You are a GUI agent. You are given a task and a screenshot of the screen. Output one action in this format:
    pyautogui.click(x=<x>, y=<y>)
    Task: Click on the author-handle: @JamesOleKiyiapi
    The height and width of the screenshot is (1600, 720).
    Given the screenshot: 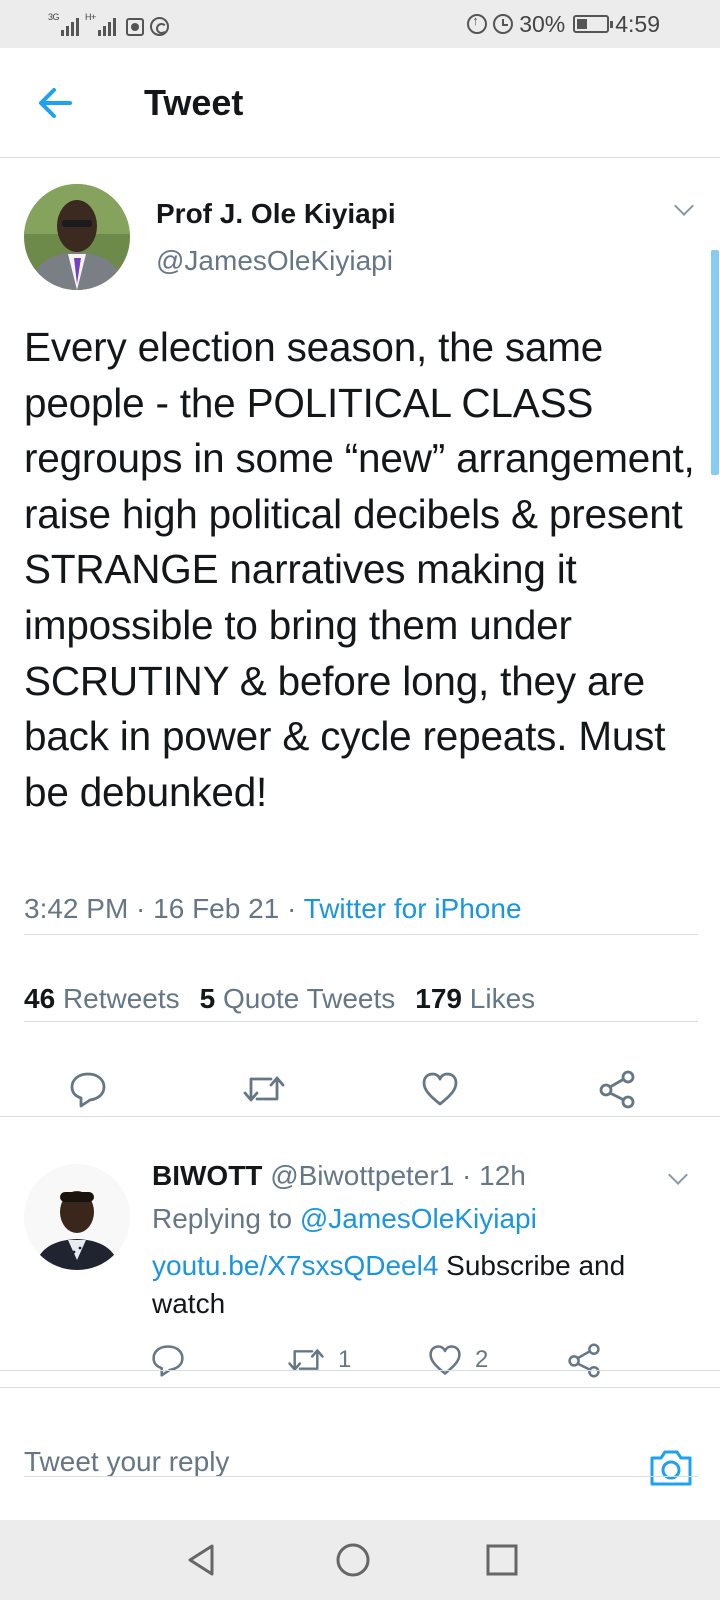 What is the action you would take?
    pyautogui.click(x=274, y=261)
    